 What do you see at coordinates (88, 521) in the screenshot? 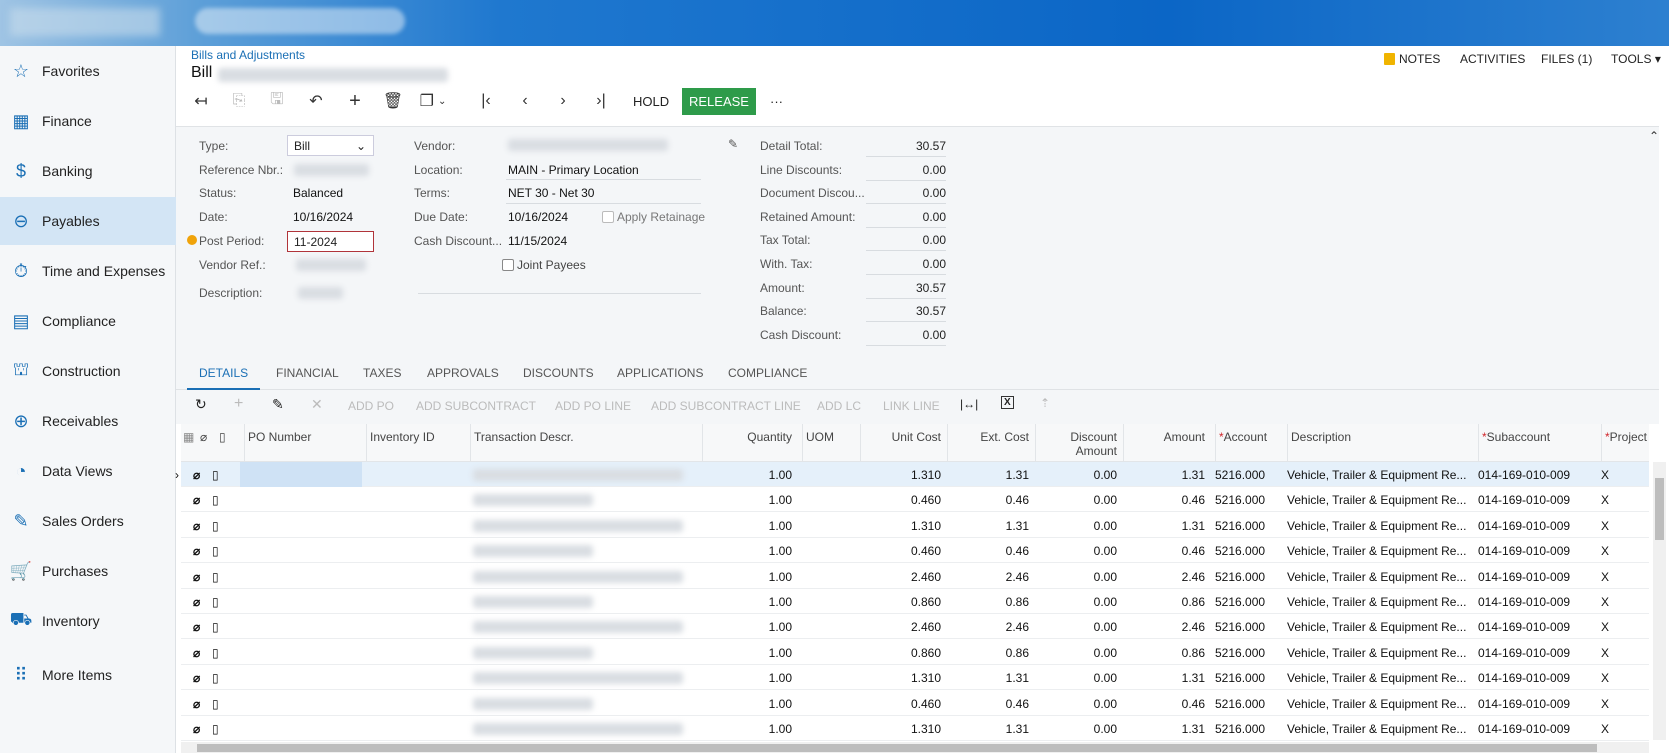
I see `sidebar-item-sales-orders: ✎ Sales Orders` at bounding box center [88, 521].